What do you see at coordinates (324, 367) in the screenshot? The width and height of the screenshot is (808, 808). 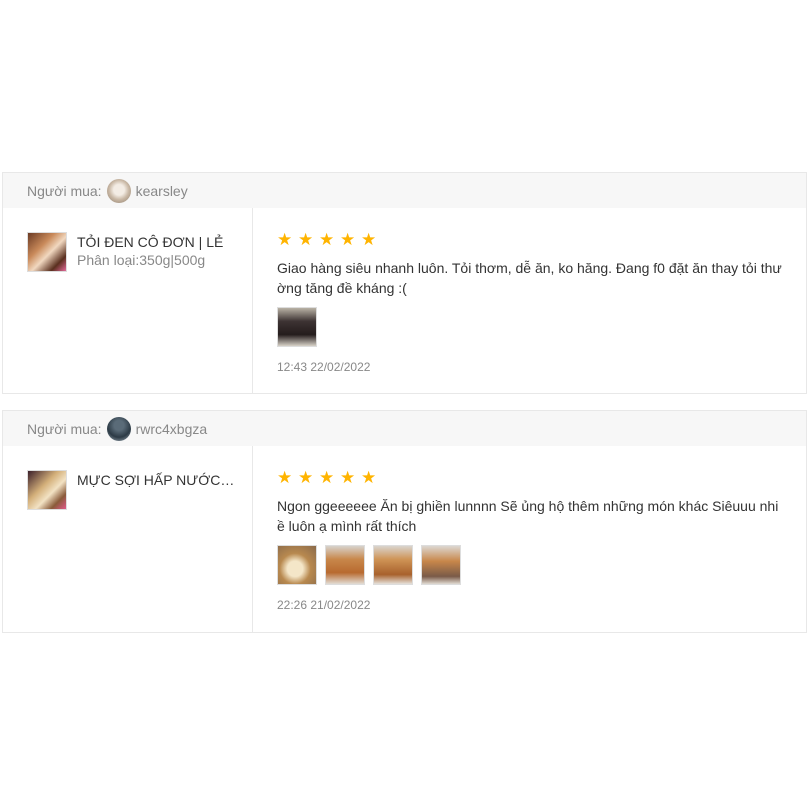 I see `review-timestamp: 12:43 22/02/2022` at bounding box center [324, 367].